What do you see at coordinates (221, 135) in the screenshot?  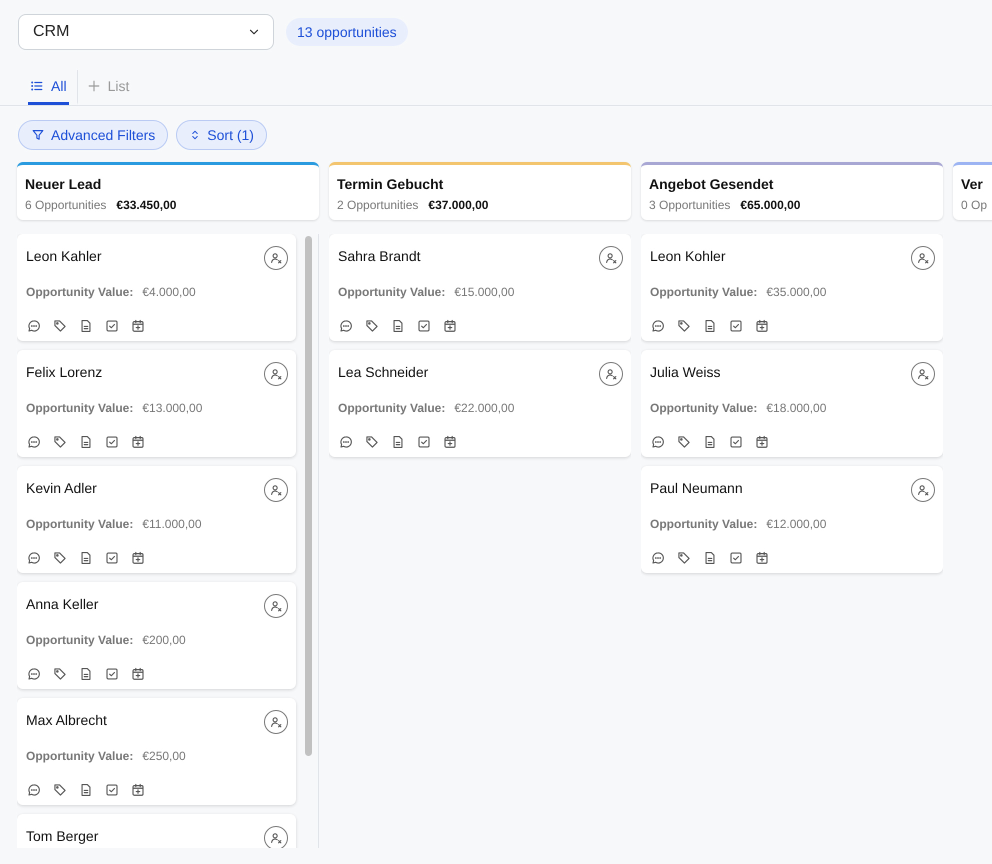 I see `sort-button: Sort (1)` at bounding box center [221, 135].